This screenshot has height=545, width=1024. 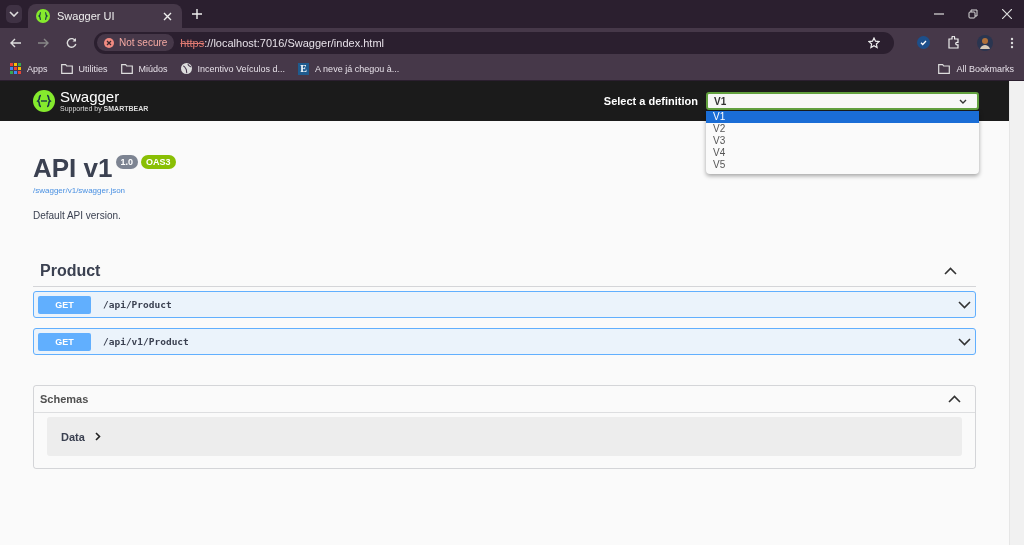 I want to click on bookmark-item: Utilities, so click(x=84, y=68).